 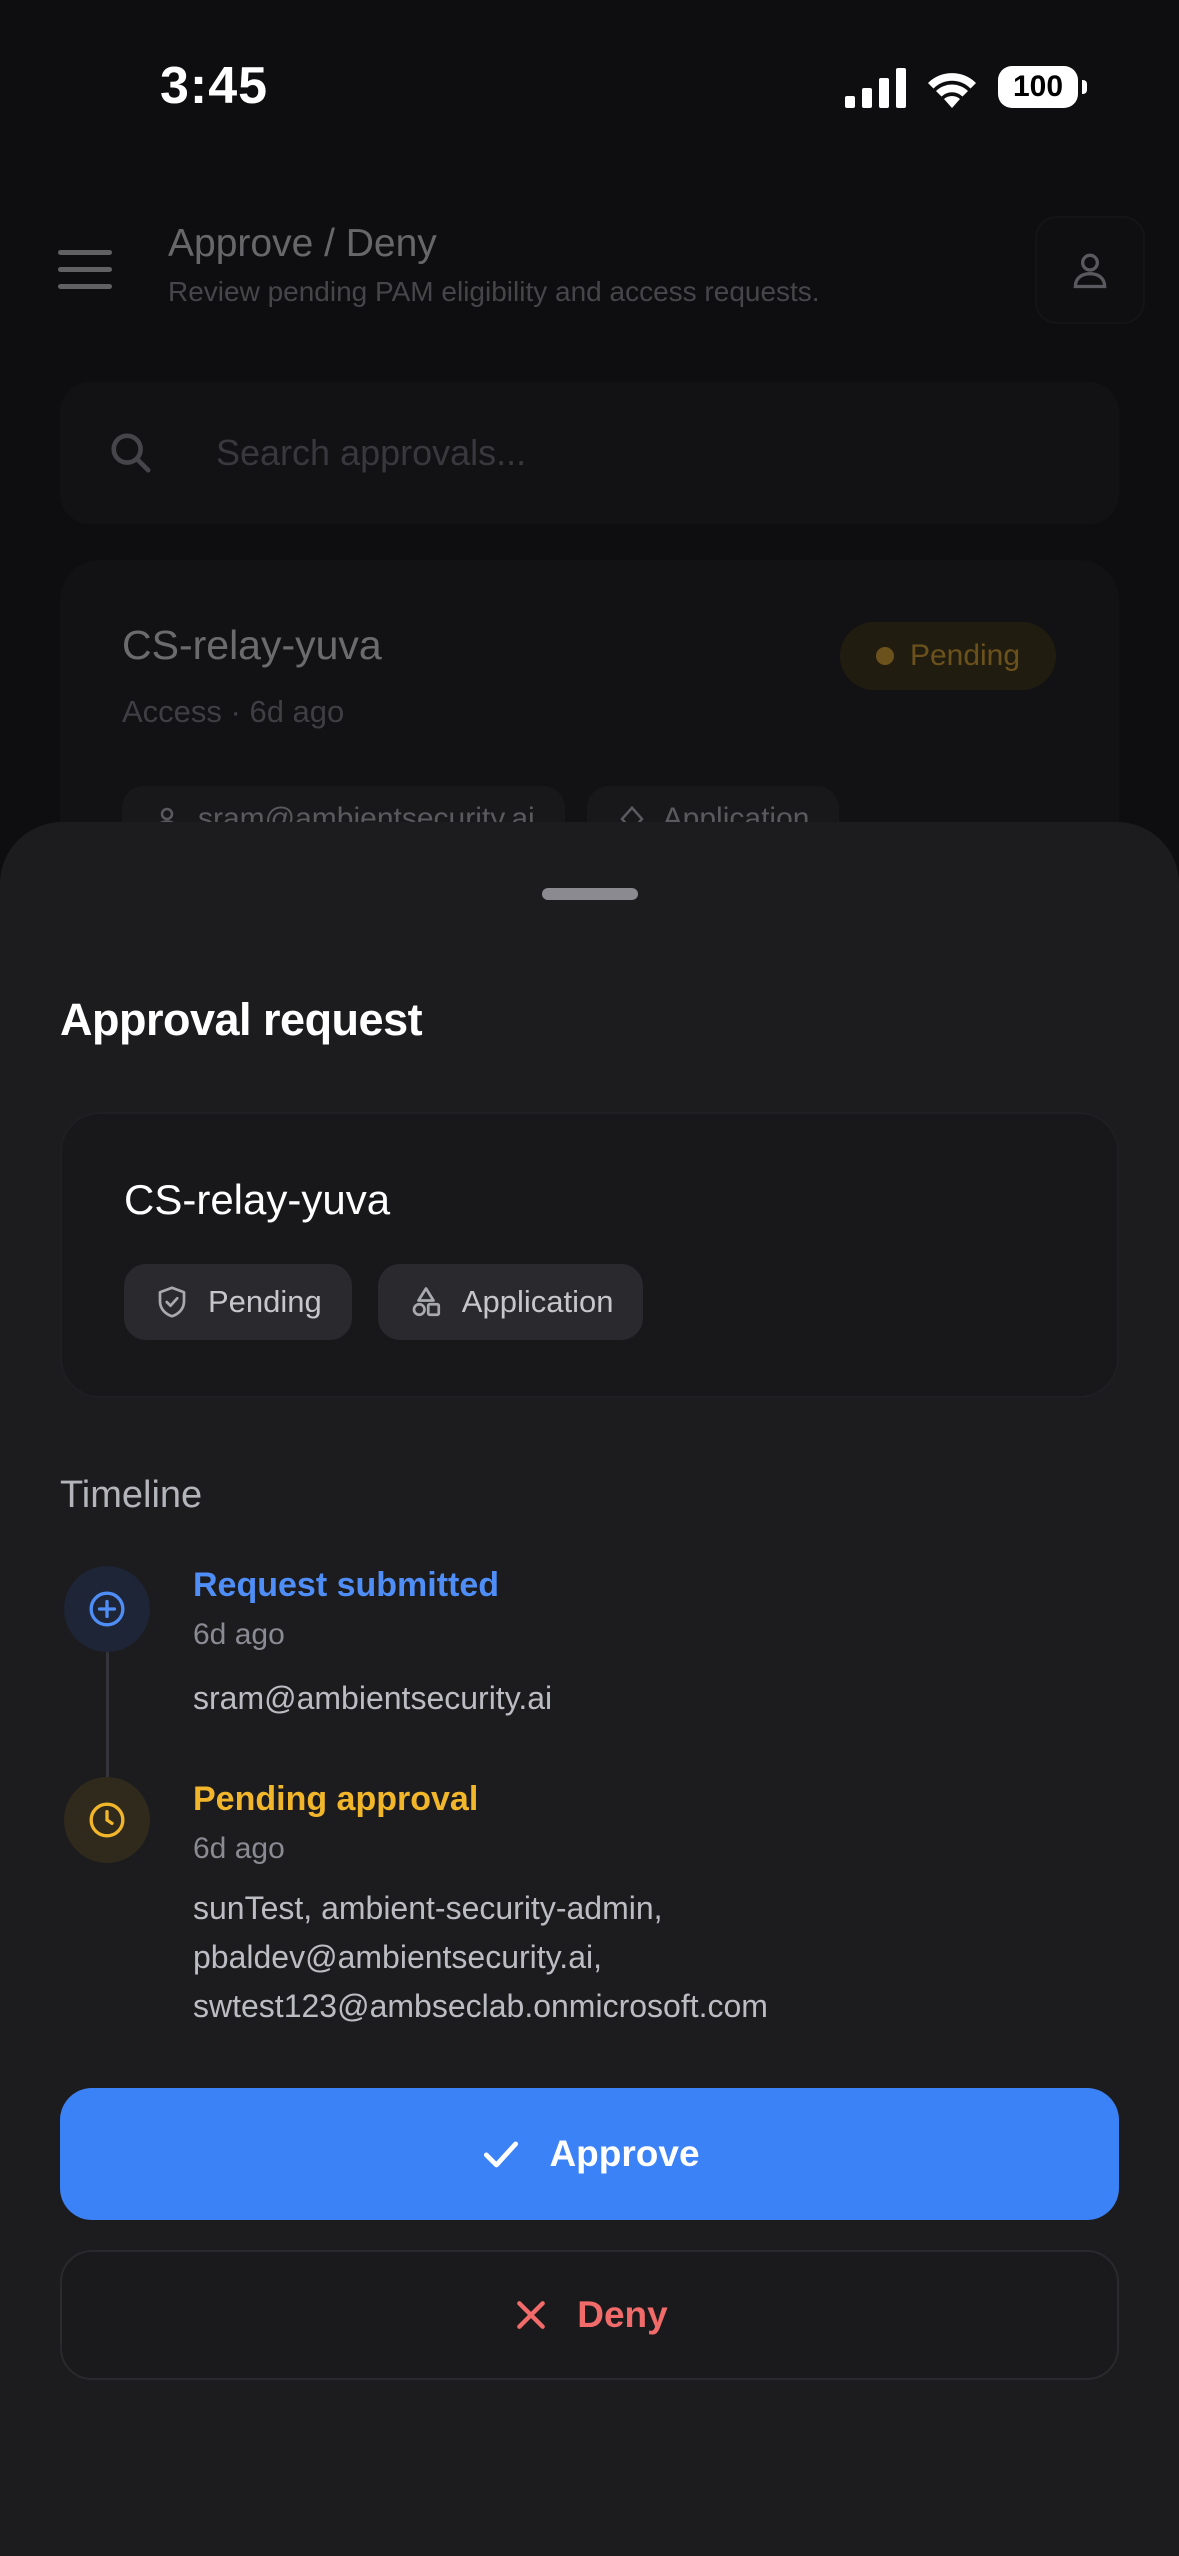 What do you see at coordinates (85, 270) in the screenshot?
I see `menu-icon` at bounding box center [85, 270].